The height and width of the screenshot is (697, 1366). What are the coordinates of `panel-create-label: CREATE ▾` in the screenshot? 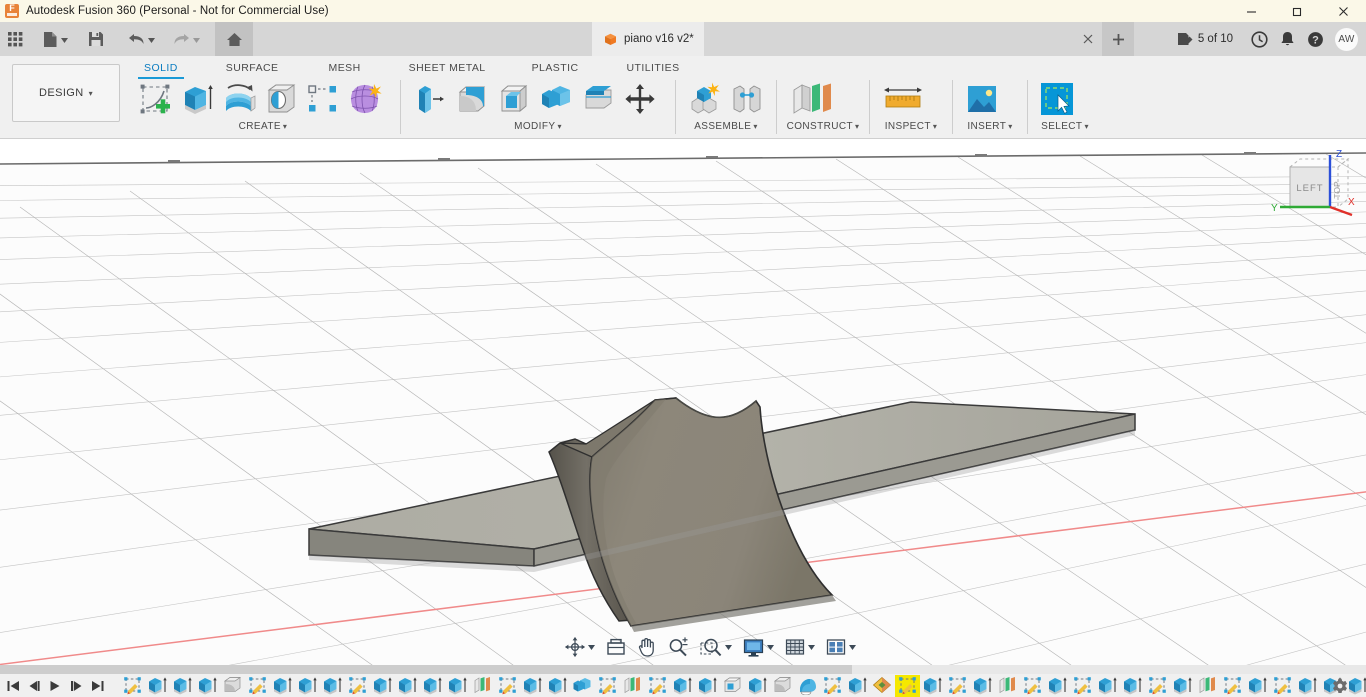 It's located at (263, 127).